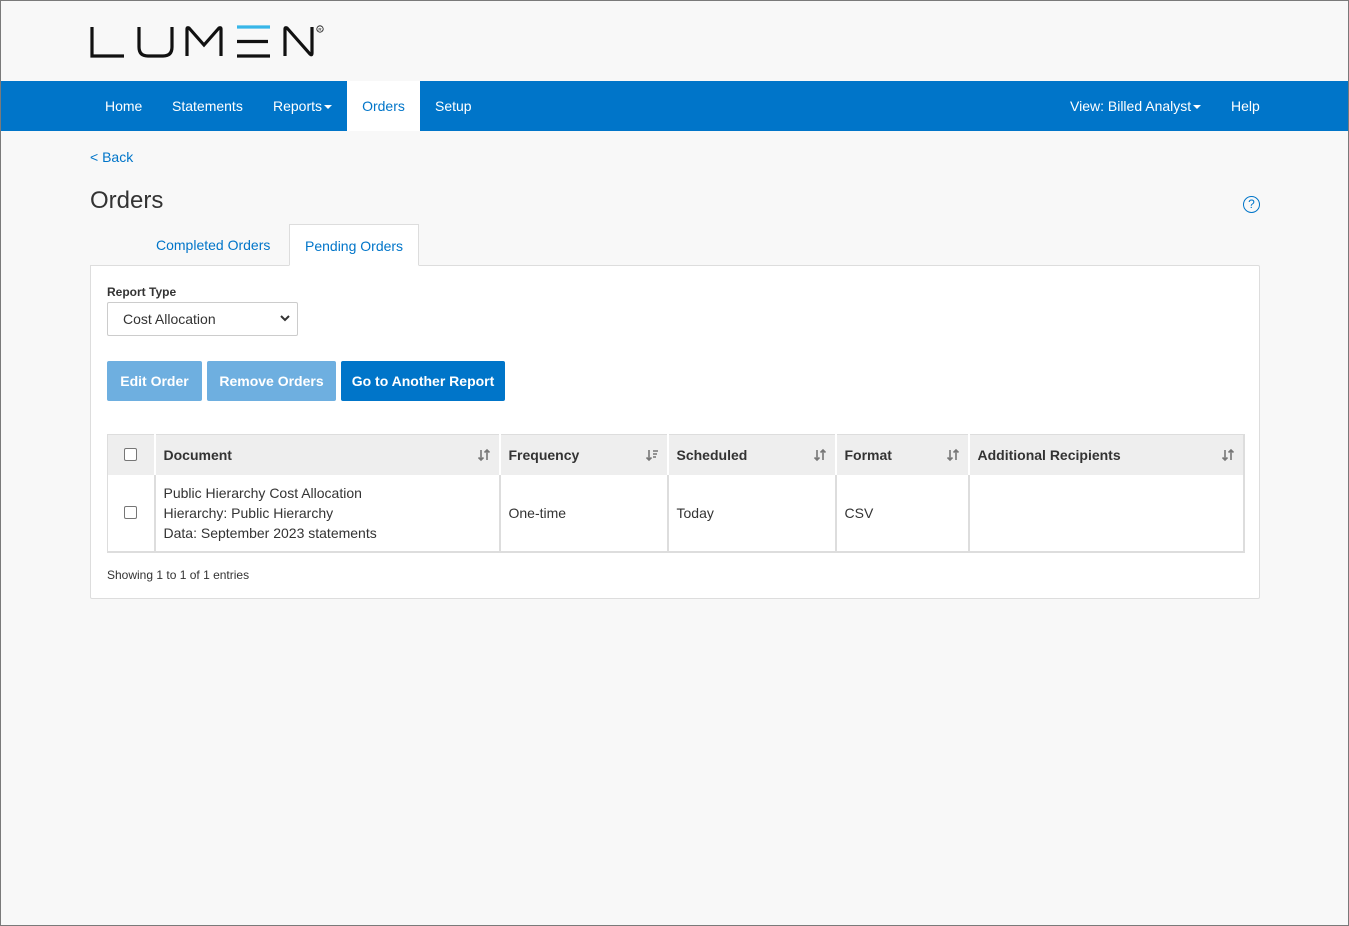 The image size is (1349, 926). I want to click on nav-view-role: View: Billed Analyst, so click(1135, 106).